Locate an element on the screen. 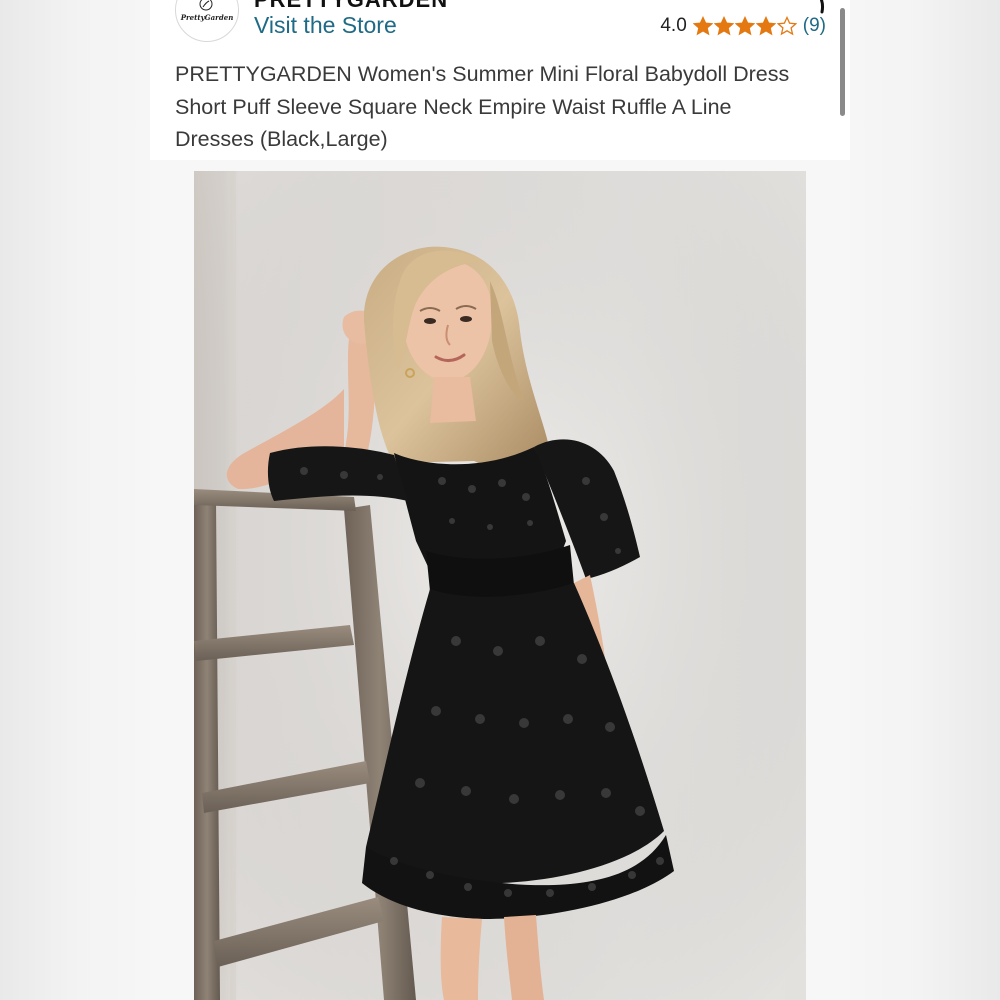 This screenshot has height=1000, width=1000. share-arc-icon is located at coordinates (818, 8).